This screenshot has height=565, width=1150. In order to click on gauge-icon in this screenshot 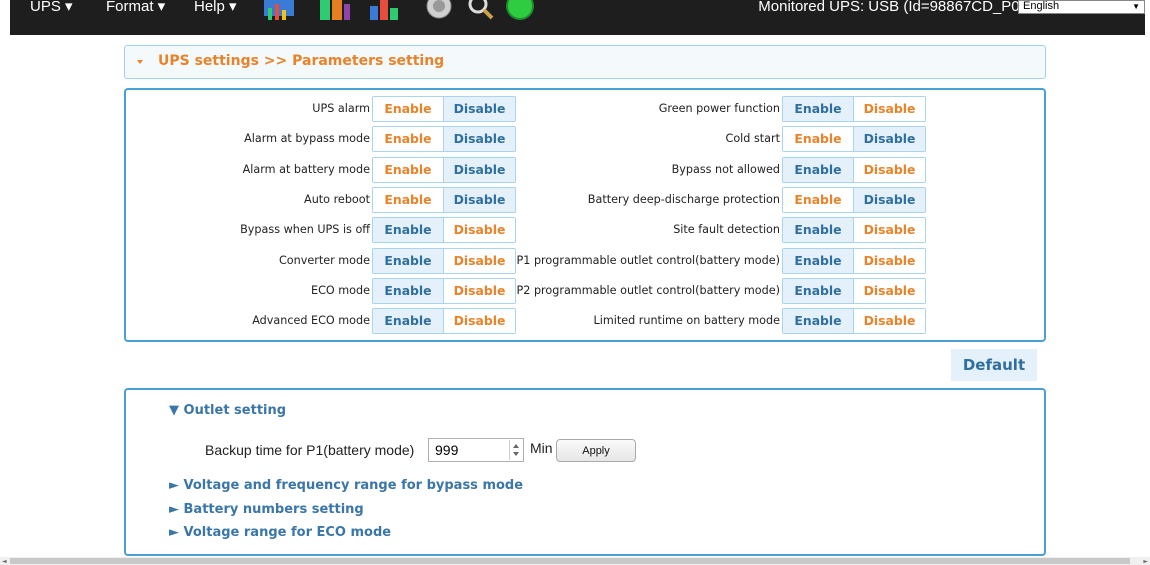, I will do `click(439, 11)`.